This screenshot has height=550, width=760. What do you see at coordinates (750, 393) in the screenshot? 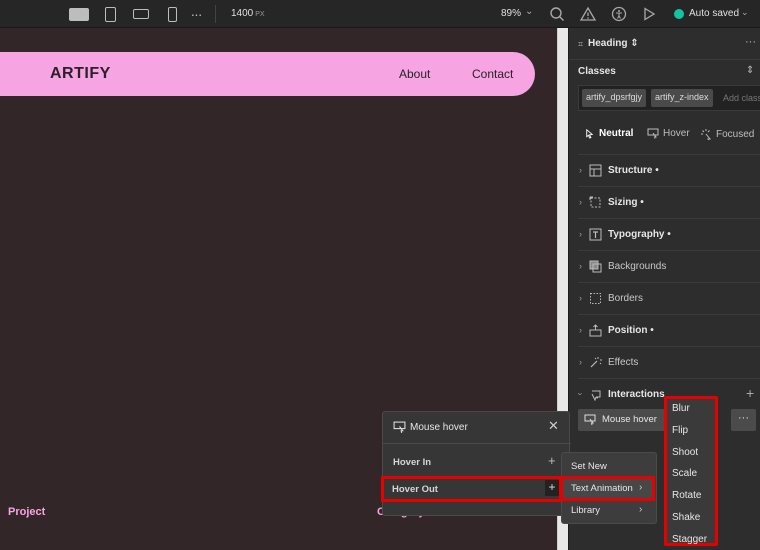
I see `add-interaction-icon: +` at bounding box center [750, 393].